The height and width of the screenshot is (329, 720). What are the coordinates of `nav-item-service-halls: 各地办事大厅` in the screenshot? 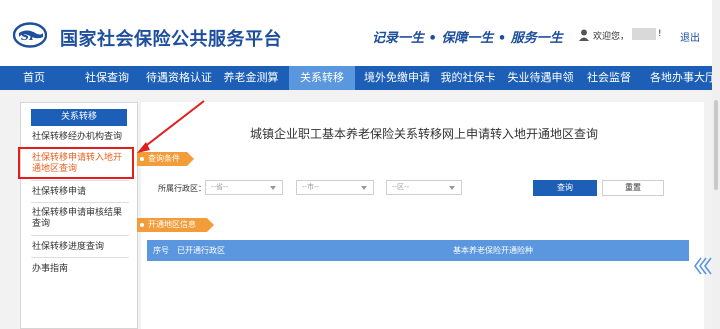 It's located at (683, 78).